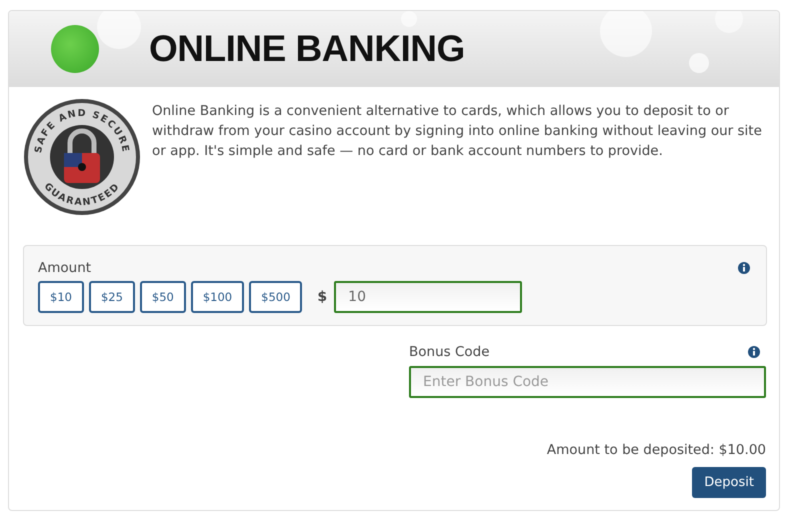  What do you see at coordinates (322, 297) in the screenshot?
I see `currency-symbol: $` at bounding box center [322, 297].